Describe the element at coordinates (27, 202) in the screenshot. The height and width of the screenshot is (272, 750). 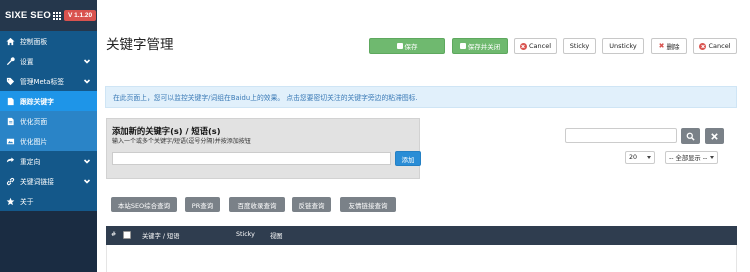
I see `sidebar-item-label: 关于` at that location.